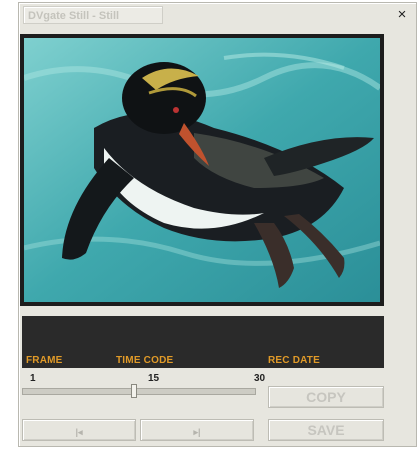 The width and height of the screenshot is (419, 453). What do you see at coordinates (33, 378) in the screenshot?
I see `slider-min-label: 1` at bounding box center [33, 378].